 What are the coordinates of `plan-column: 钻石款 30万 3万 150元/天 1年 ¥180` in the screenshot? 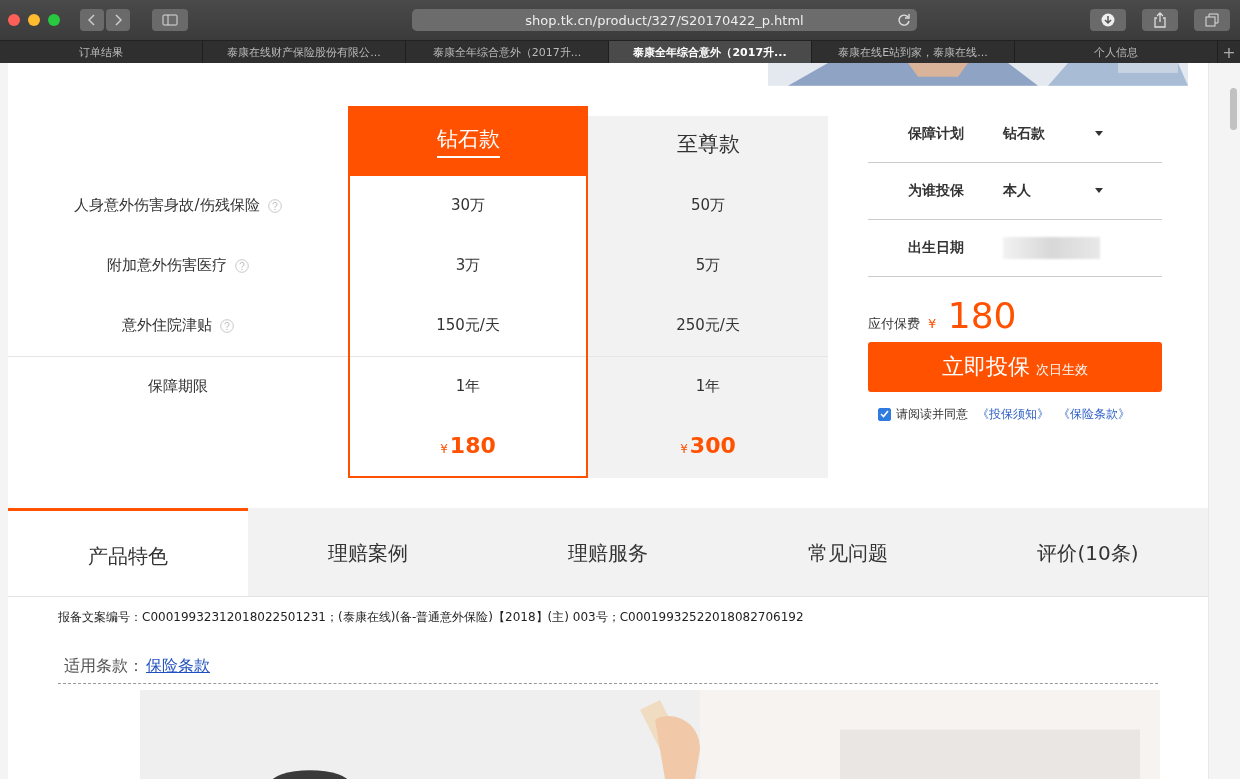 It's located at (468, 291).